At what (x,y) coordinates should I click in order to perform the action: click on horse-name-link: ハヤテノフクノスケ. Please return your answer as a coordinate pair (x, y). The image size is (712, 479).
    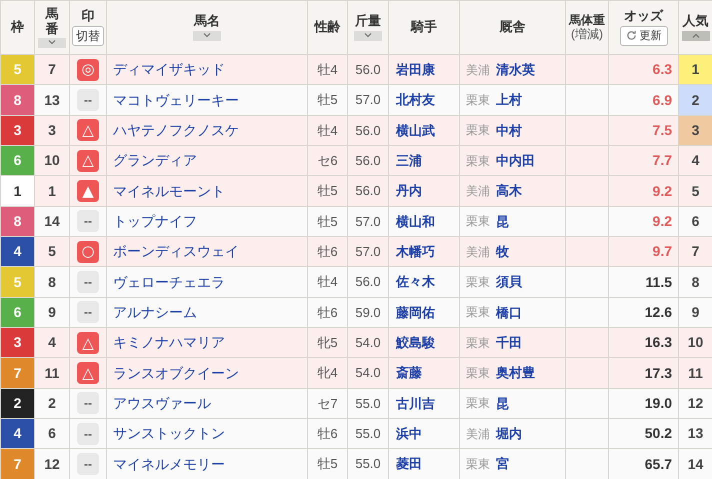
    Looking at the image, I should click on (176, 130).